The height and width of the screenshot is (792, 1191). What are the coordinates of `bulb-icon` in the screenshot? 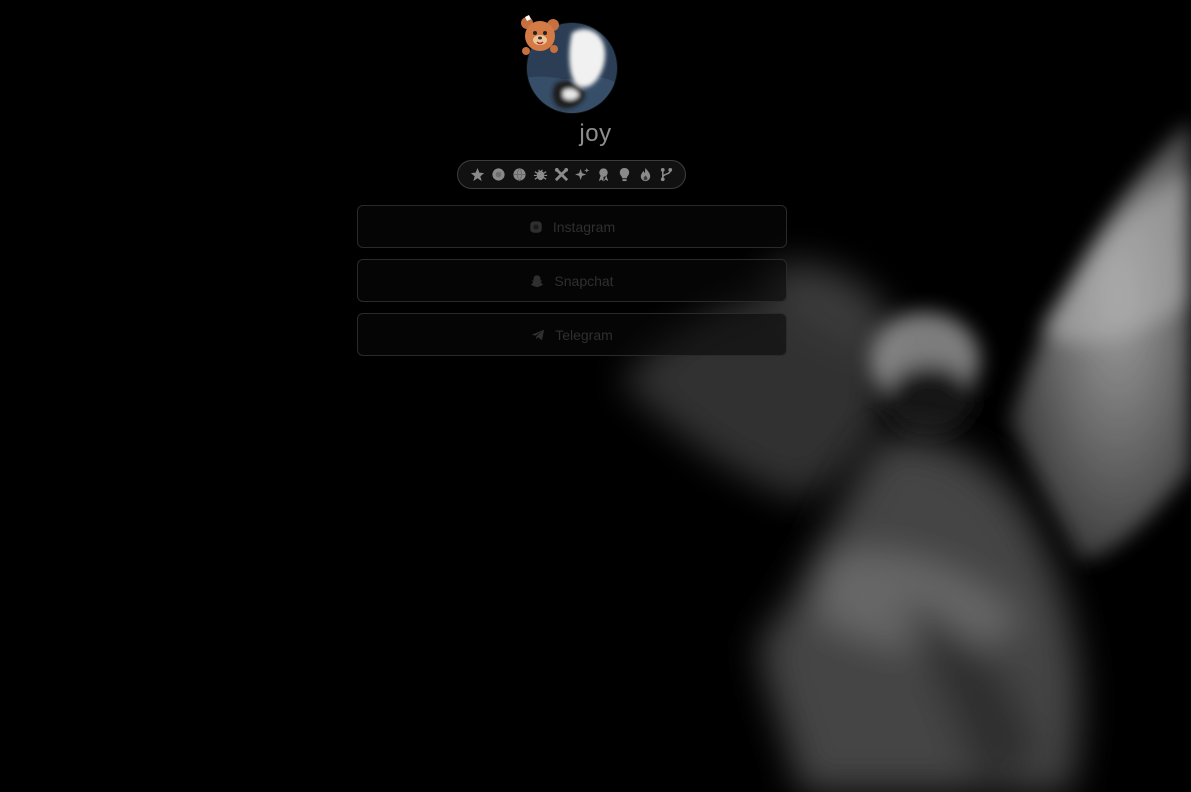 It's located at (624, 174).